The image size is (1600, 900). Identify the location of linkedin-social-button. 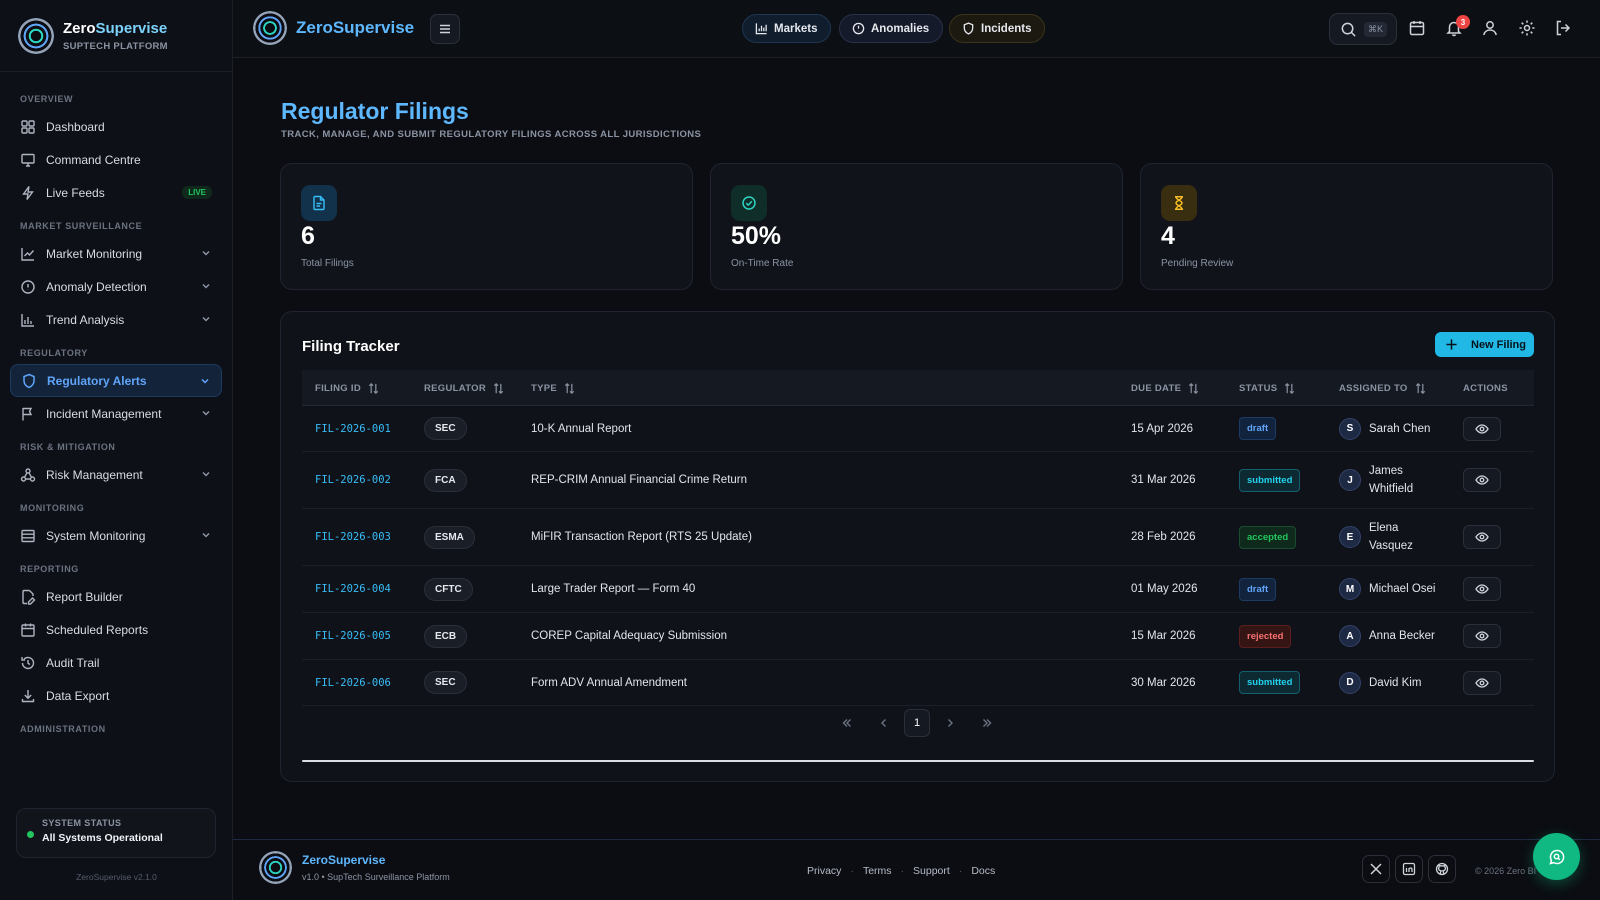
(1409, 869).